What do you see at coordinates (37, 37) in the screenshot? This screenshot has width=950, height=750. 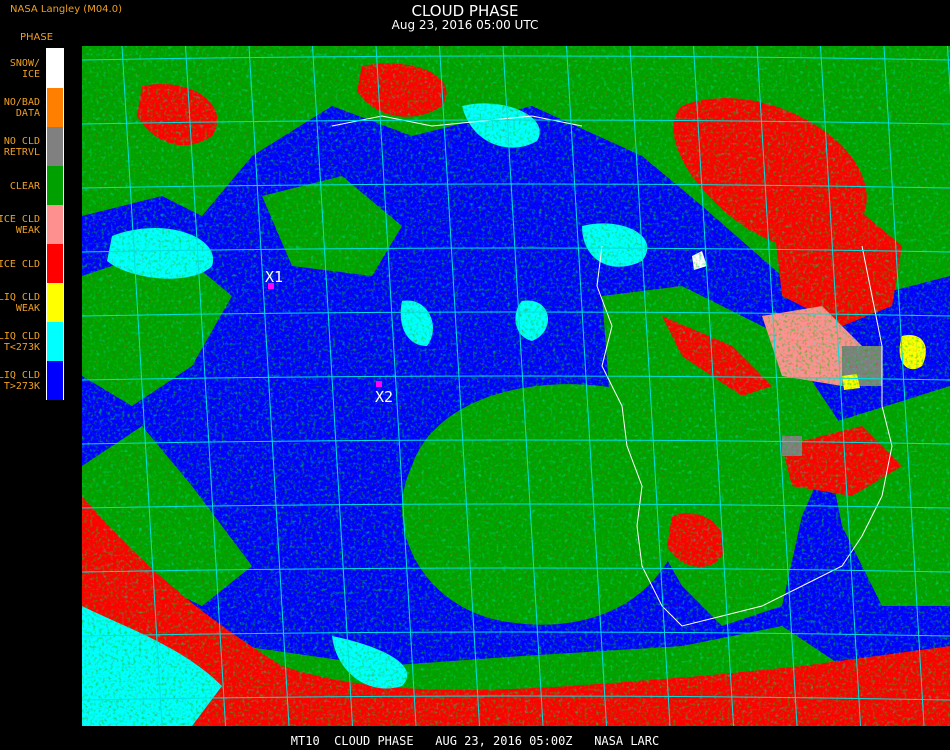 I see `legend-heading: PHASE` at bounding box center [37, 37].